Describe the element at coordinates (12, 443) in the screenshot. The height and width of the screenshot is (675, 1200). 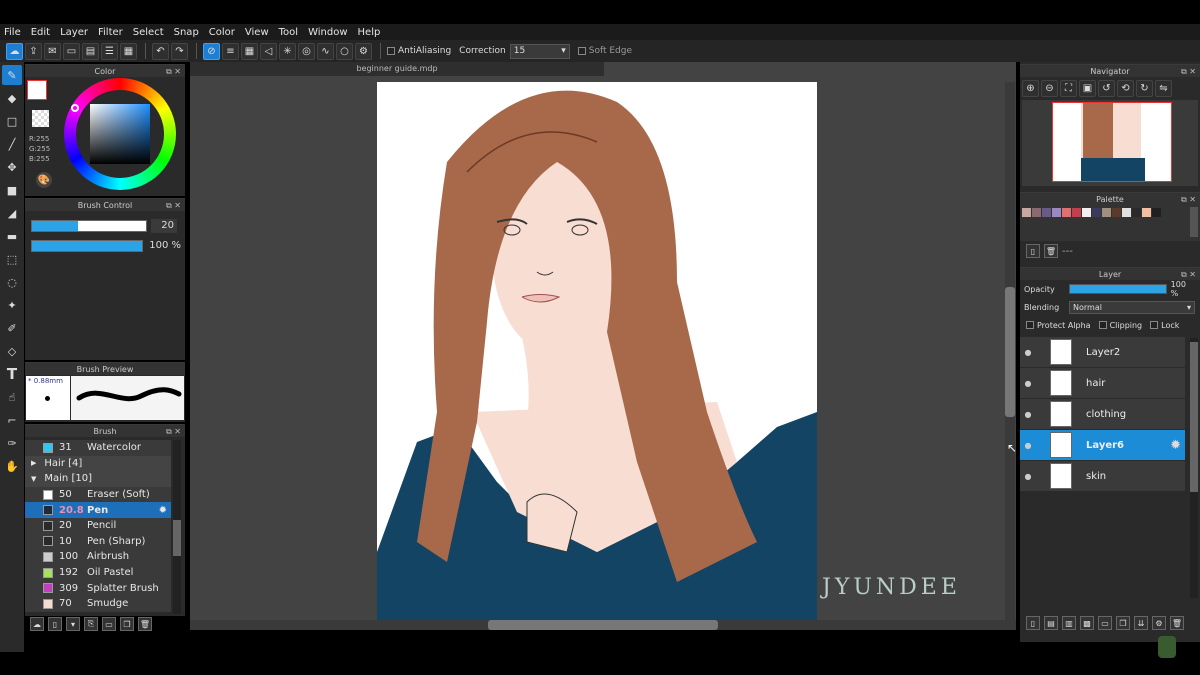
I see `pen-tool-icon: ✑` at that location.